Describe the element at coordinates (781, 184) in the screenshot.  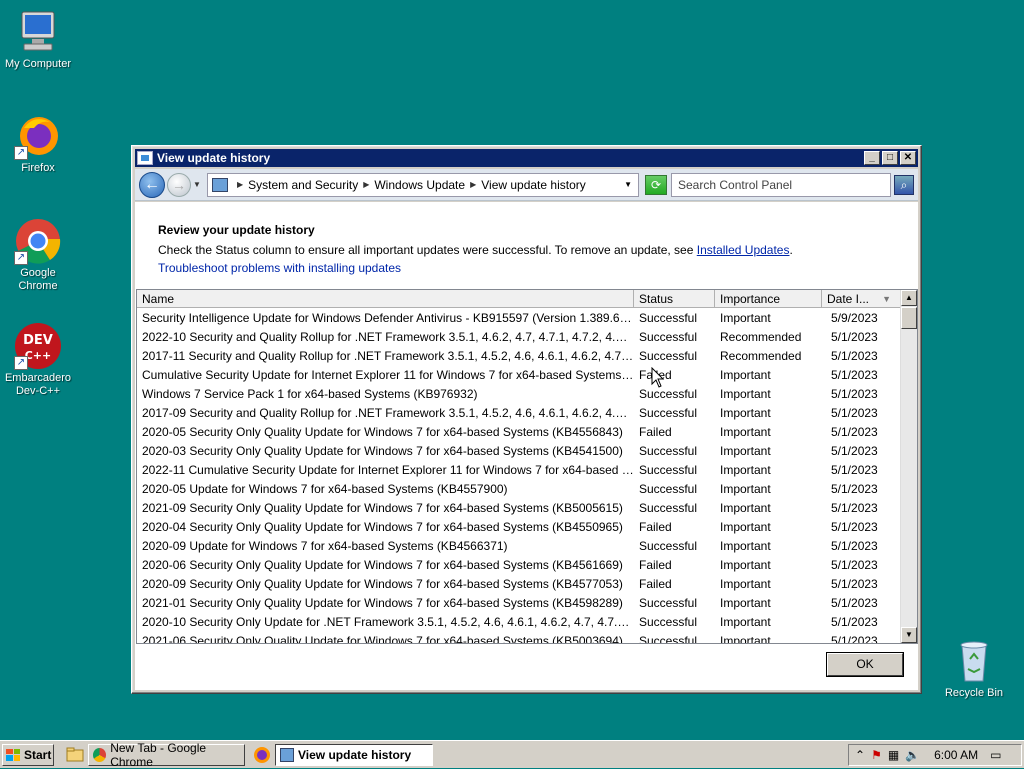
I see `search-input: Search Control Panel` at that location.